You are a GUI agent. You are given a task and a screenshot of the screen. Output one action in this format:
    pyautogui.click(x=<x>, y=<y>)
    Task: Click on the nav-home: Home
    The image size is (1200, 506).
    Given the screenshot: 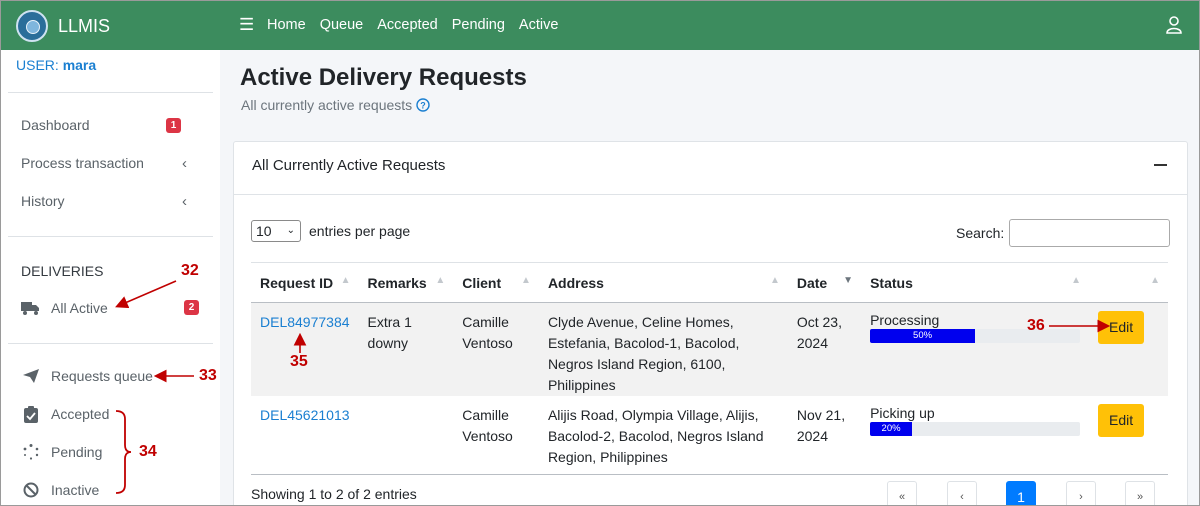 What is the action you would take?
    pyautogui.click(x=286, y=25)
    